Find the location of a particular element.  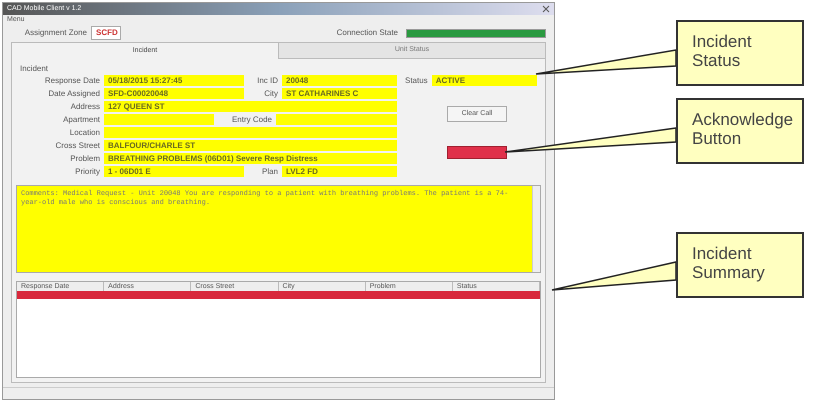

text-field: 127 QUEEN ST is located at coordinates (250, 106).